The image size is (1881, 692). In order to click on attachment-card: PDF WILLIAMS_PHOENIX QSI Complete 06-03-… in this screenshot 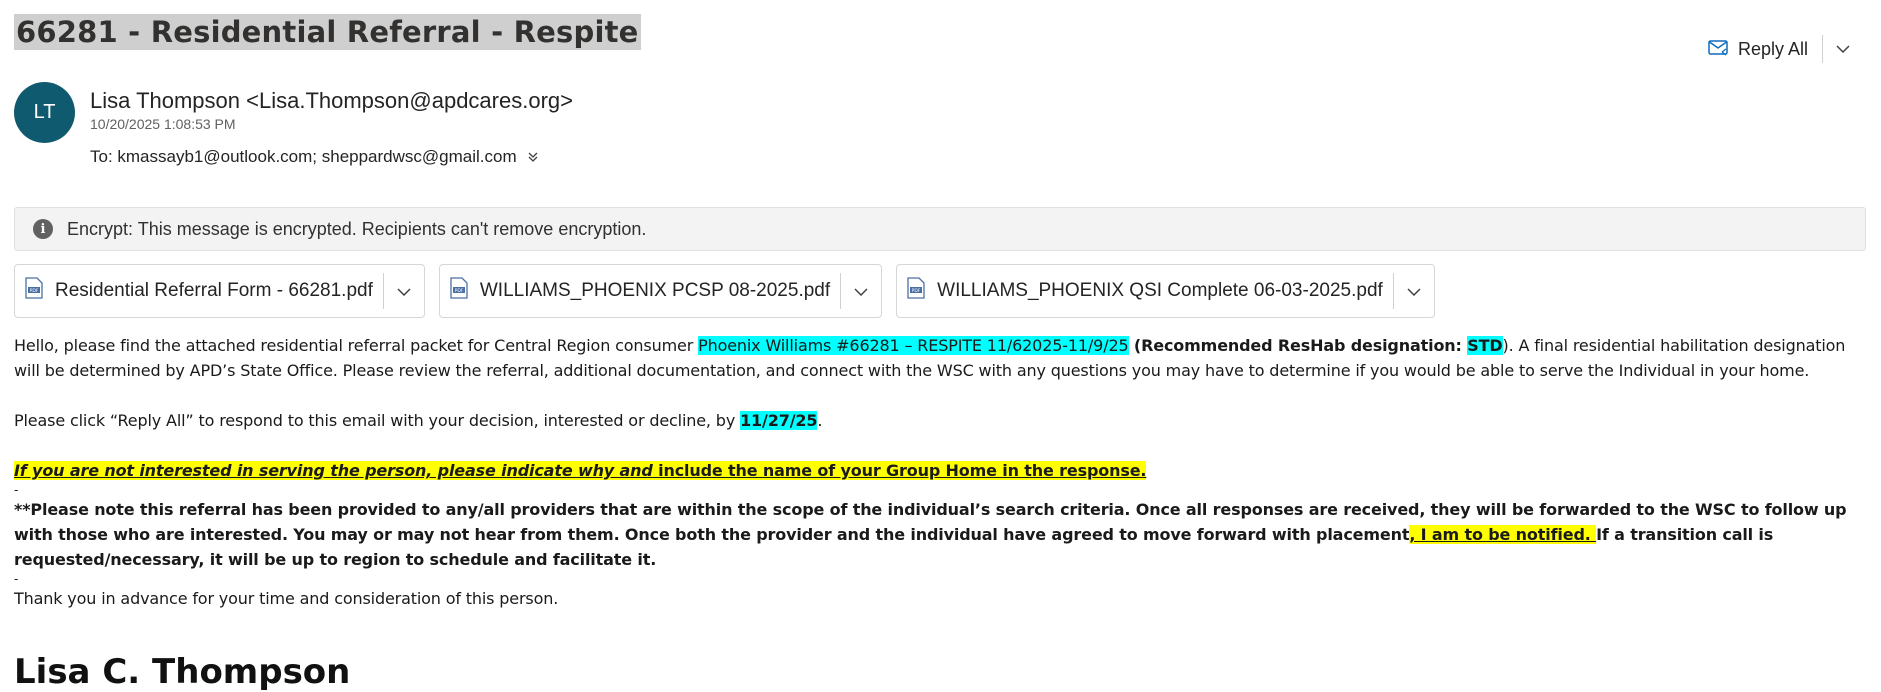, I will do `click(1165, 291)`.